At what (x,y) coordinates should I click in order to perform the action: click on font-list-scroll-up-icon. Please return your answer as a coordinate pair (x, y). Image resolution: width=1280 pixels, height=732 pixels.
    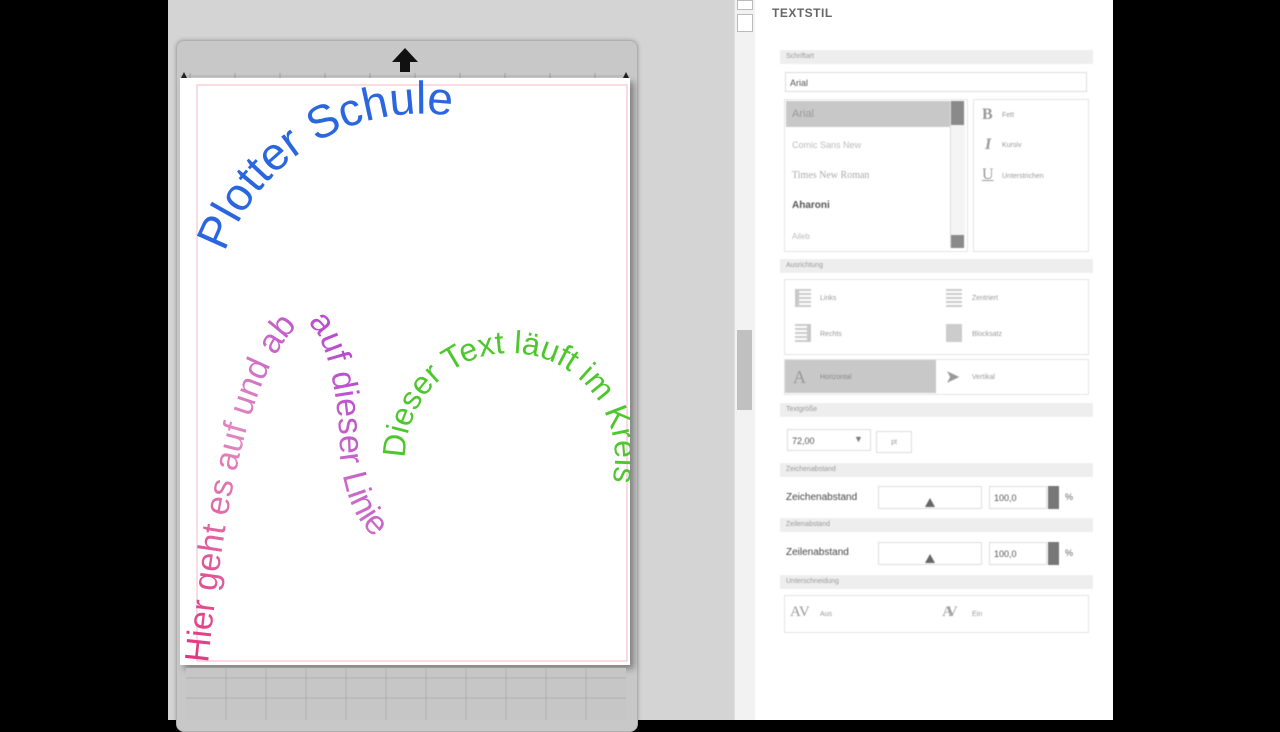
    Looking at the image, I should click on (957, 113).